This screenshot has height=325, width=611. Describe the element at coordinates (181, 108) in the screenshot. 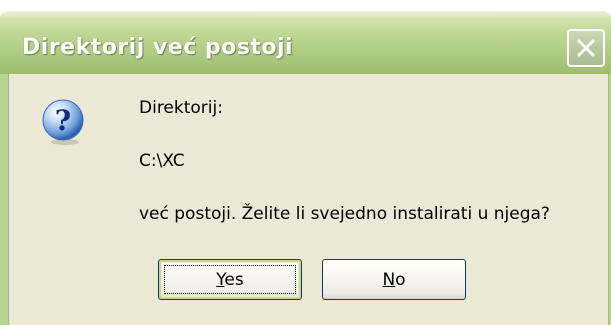

I see `message-label: Direktorij:` at that location.